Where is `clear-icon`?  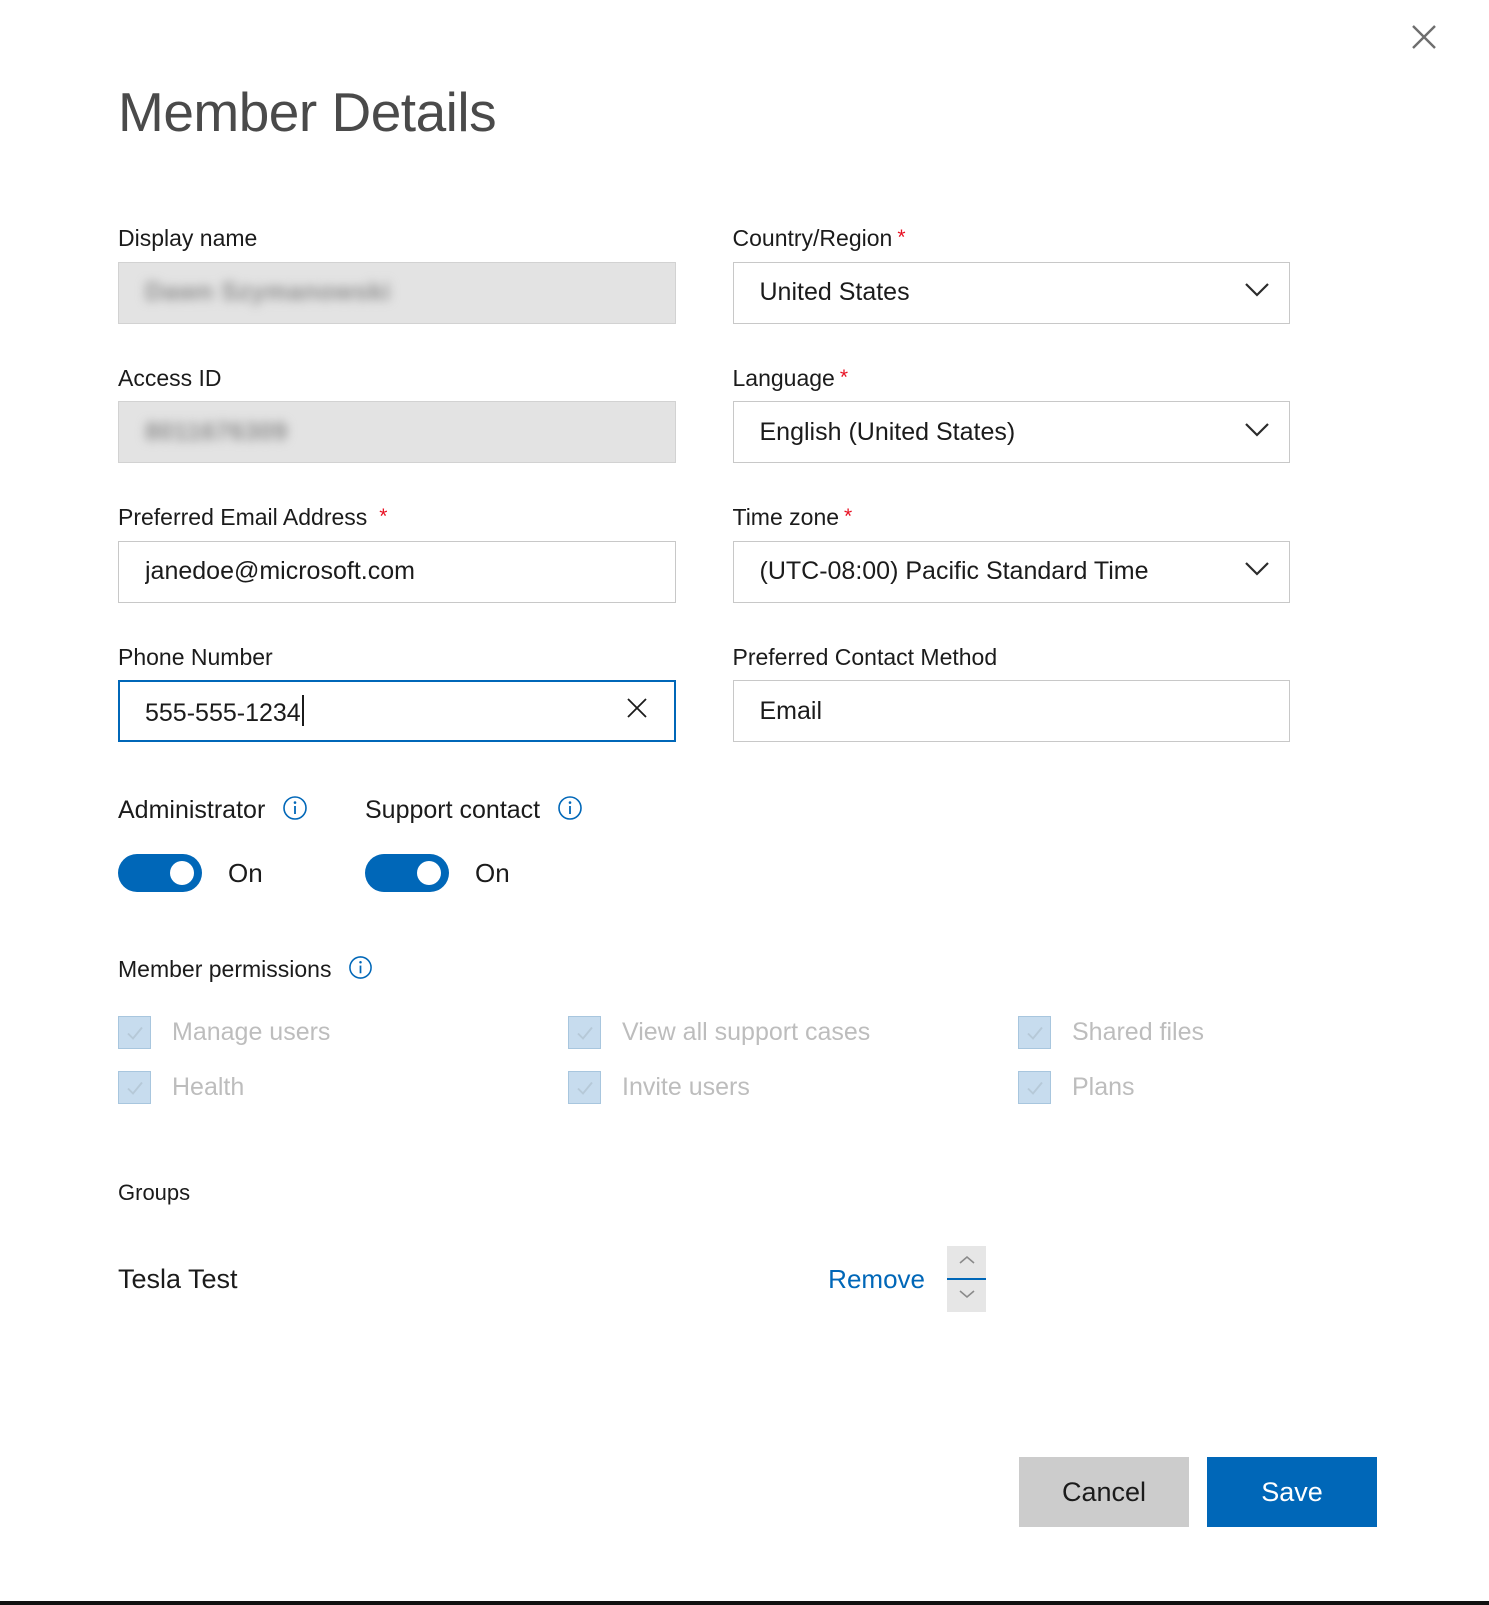
clear-icon is located at coordinates (637, 711).